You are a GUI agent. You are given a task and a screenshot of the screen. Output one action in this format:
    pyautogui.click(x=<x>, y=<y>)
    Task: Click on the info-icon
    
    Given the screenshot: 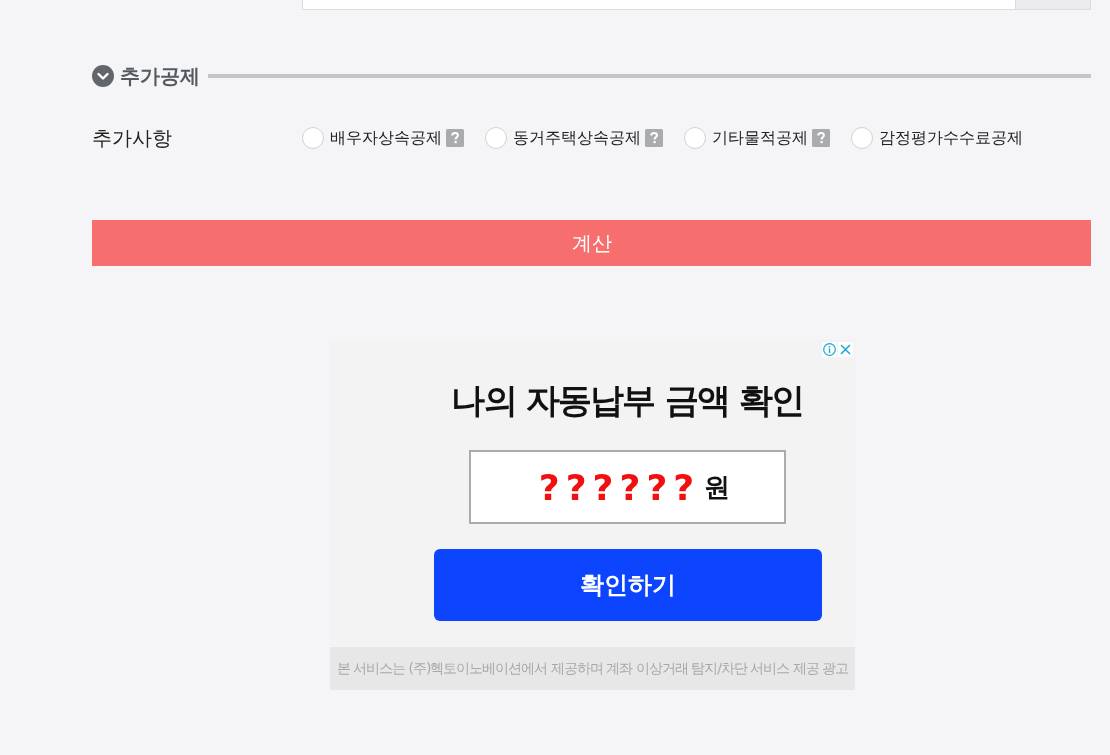 What is the action you would take?
    pyautogui.click(x=829, y=349)
    